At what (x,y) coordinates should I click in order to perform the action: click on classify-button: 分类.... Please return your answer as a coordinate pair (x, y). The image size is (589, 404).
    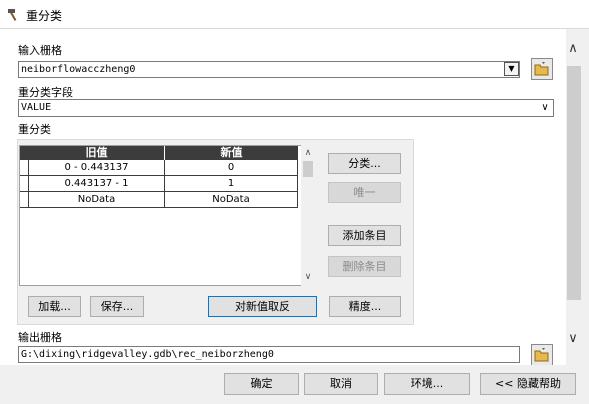
    Looking at the image, I should click on (364, 163).